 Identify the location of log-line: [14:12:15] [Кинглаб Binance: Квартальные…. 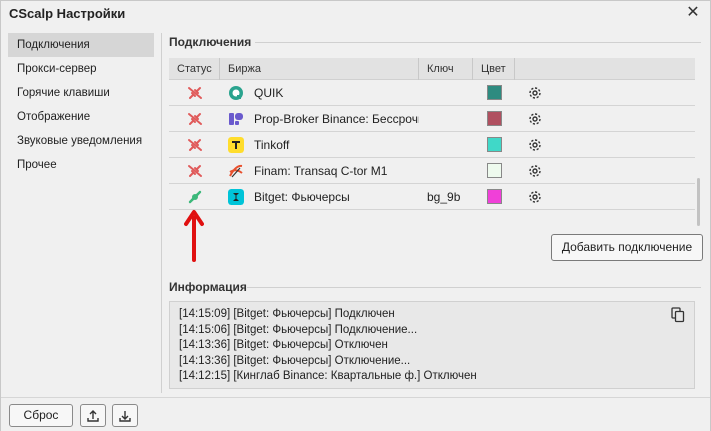
(328, 376).